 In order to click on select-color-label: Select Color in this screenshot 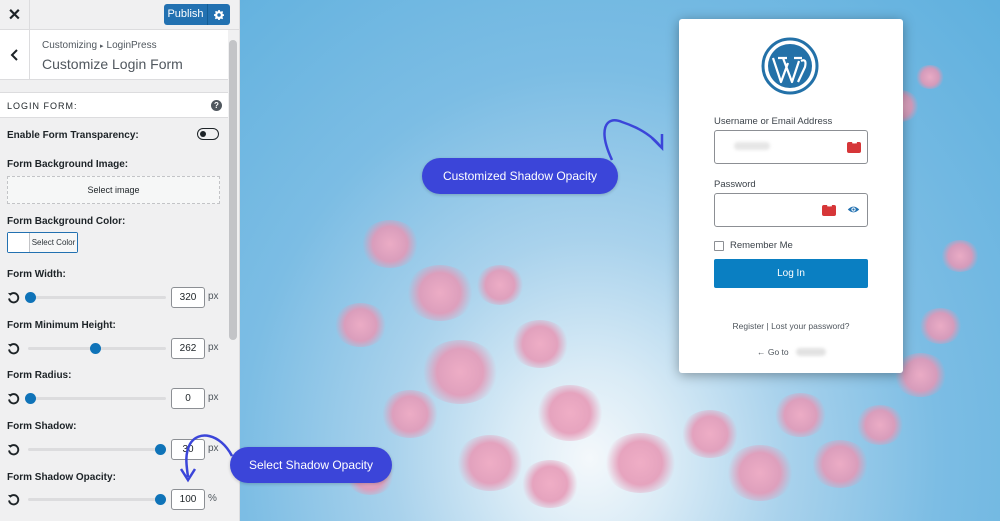, I will do `click(53, 242)`.